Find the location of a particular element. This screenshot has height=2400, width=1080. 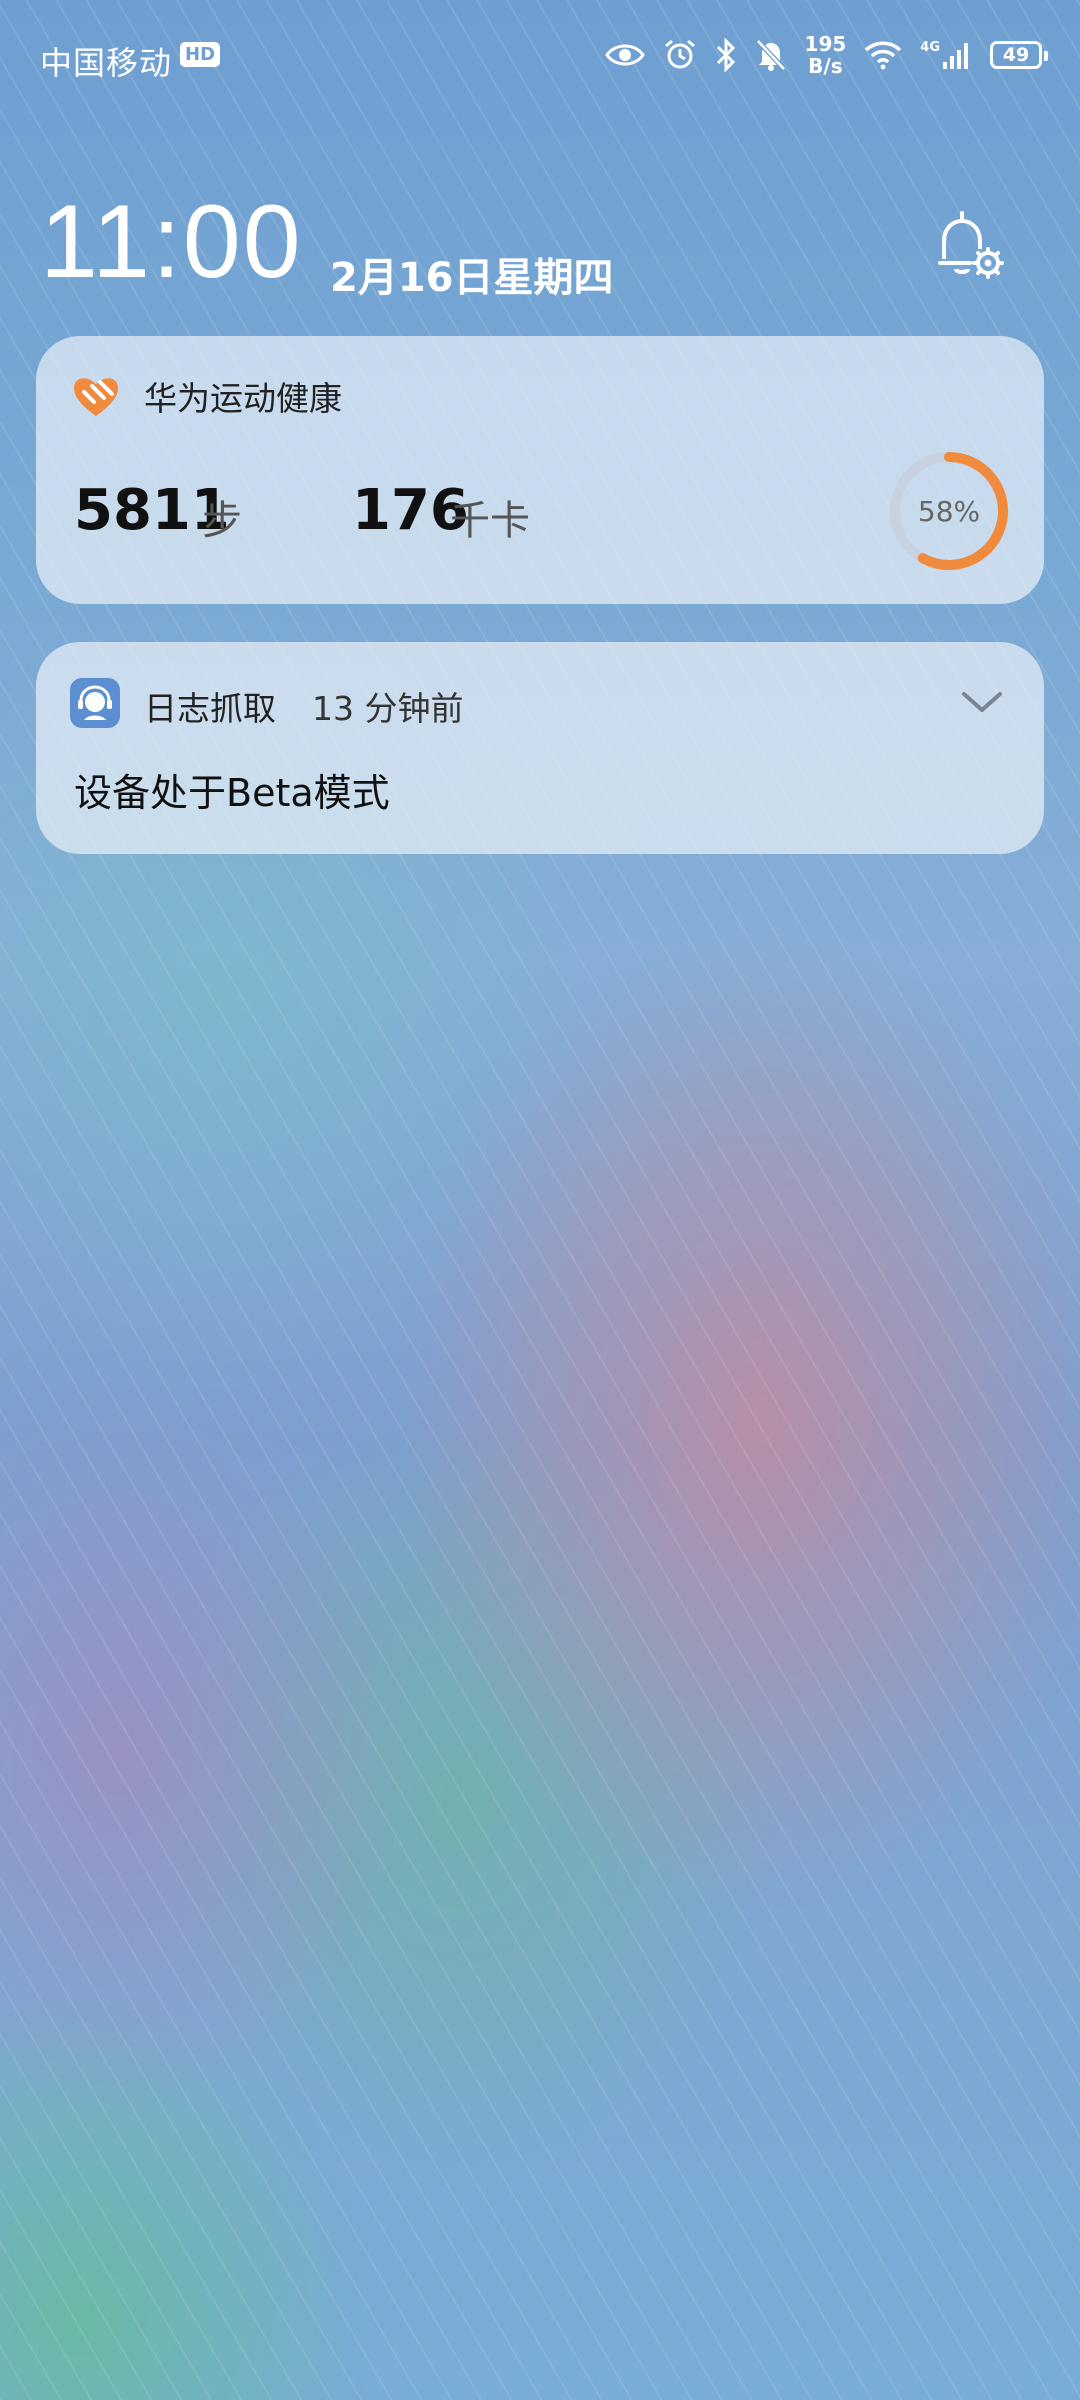

lockscreen-time: 11:00 is located at coordinates (171, 242).